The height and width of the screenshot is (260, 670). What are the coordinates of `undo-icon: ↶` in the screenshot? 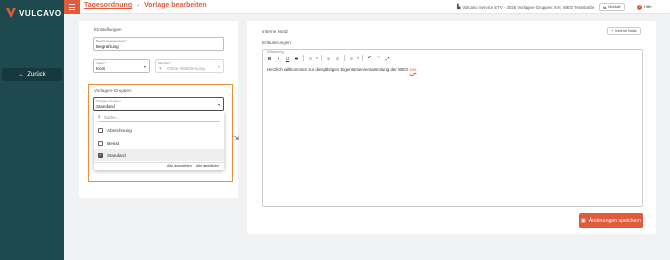 It's located at (369, 58).